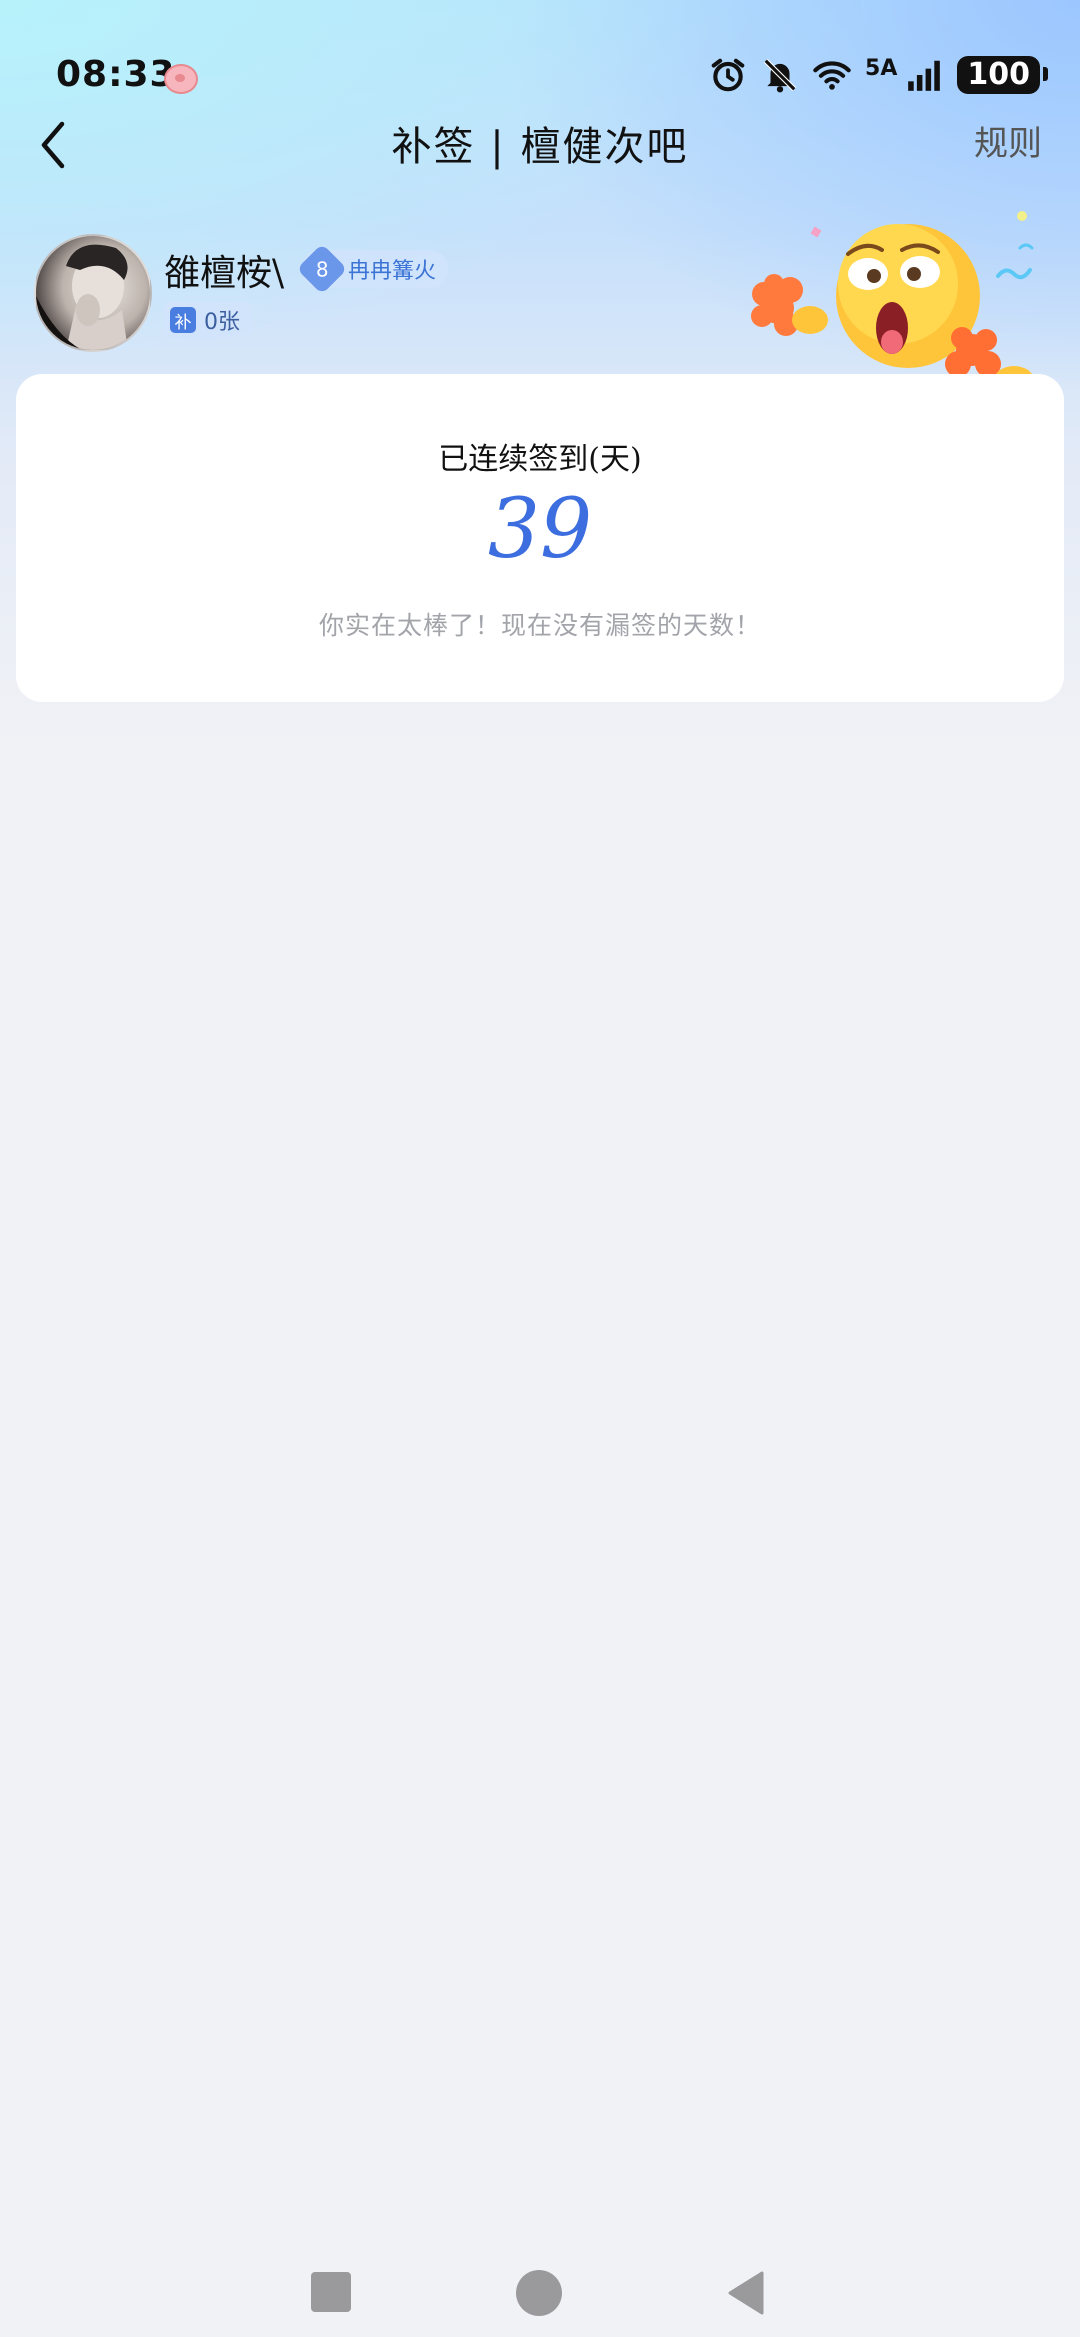 Image resolution: width=1080 pixels, height=2337 pixels. What do you see at coordinates (924, 75) in the screenshot?
I see `signal-icon` at bounding box center [924, 75].